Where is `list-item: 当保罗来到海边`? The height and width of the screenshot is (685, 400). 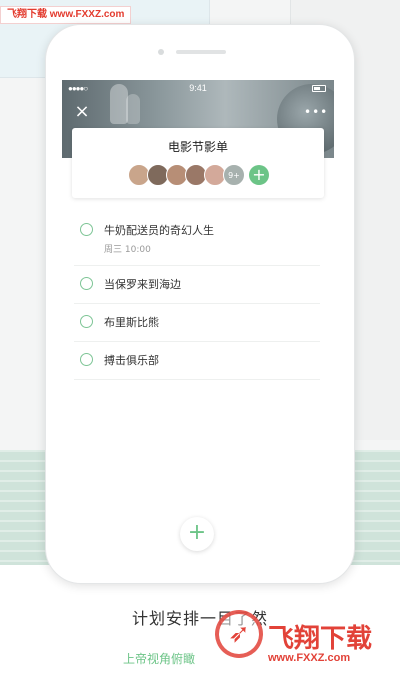 list-item: 当保罗来到海边 is located at coordinates (197, 285).